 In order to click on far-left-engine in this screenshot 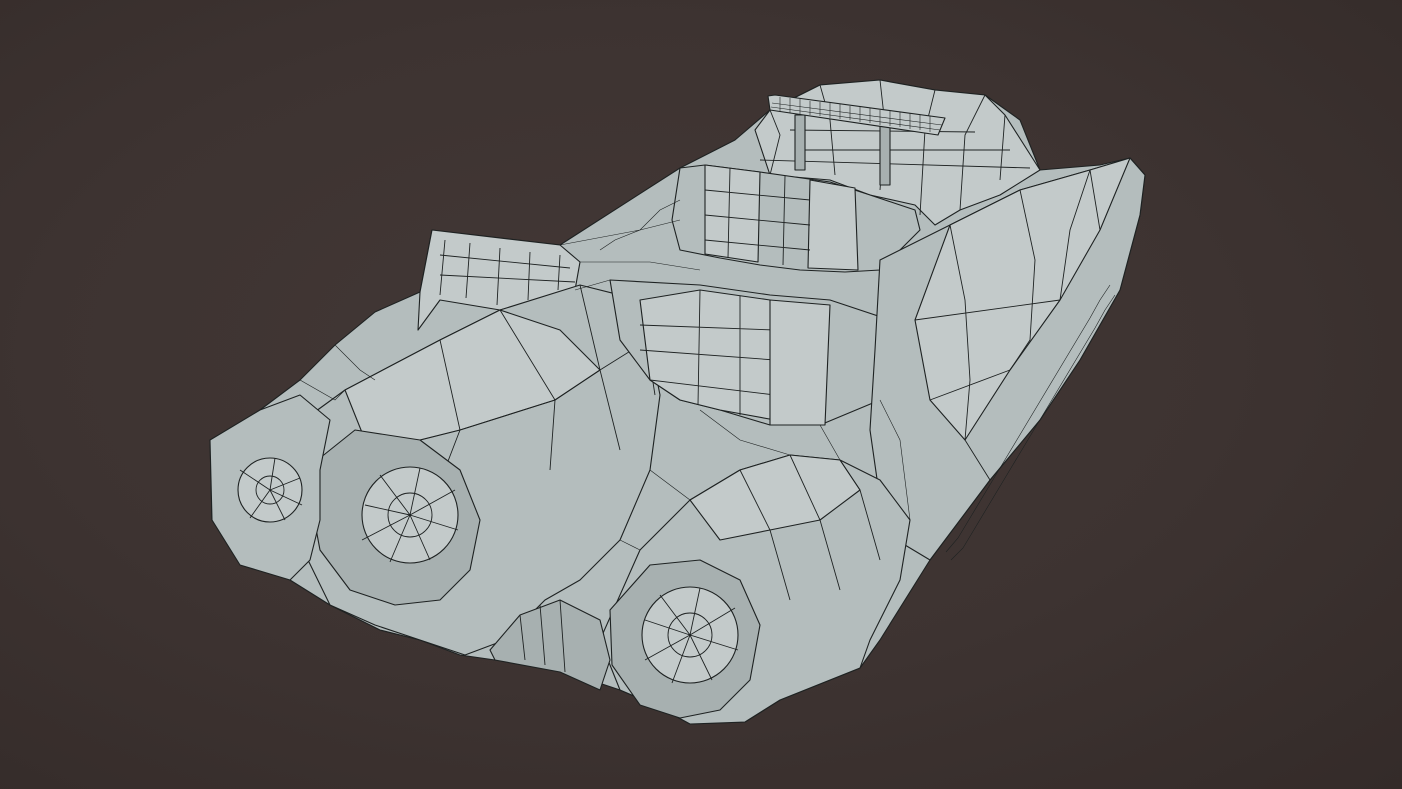, I will do `click(270, 487)`.